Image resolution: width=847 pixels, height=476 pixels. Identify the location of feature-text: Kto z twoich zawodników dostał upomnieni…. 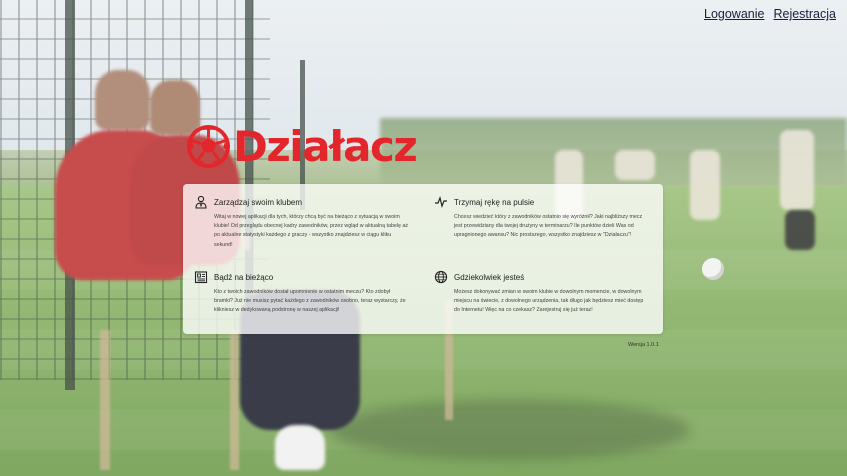
(310, 301).